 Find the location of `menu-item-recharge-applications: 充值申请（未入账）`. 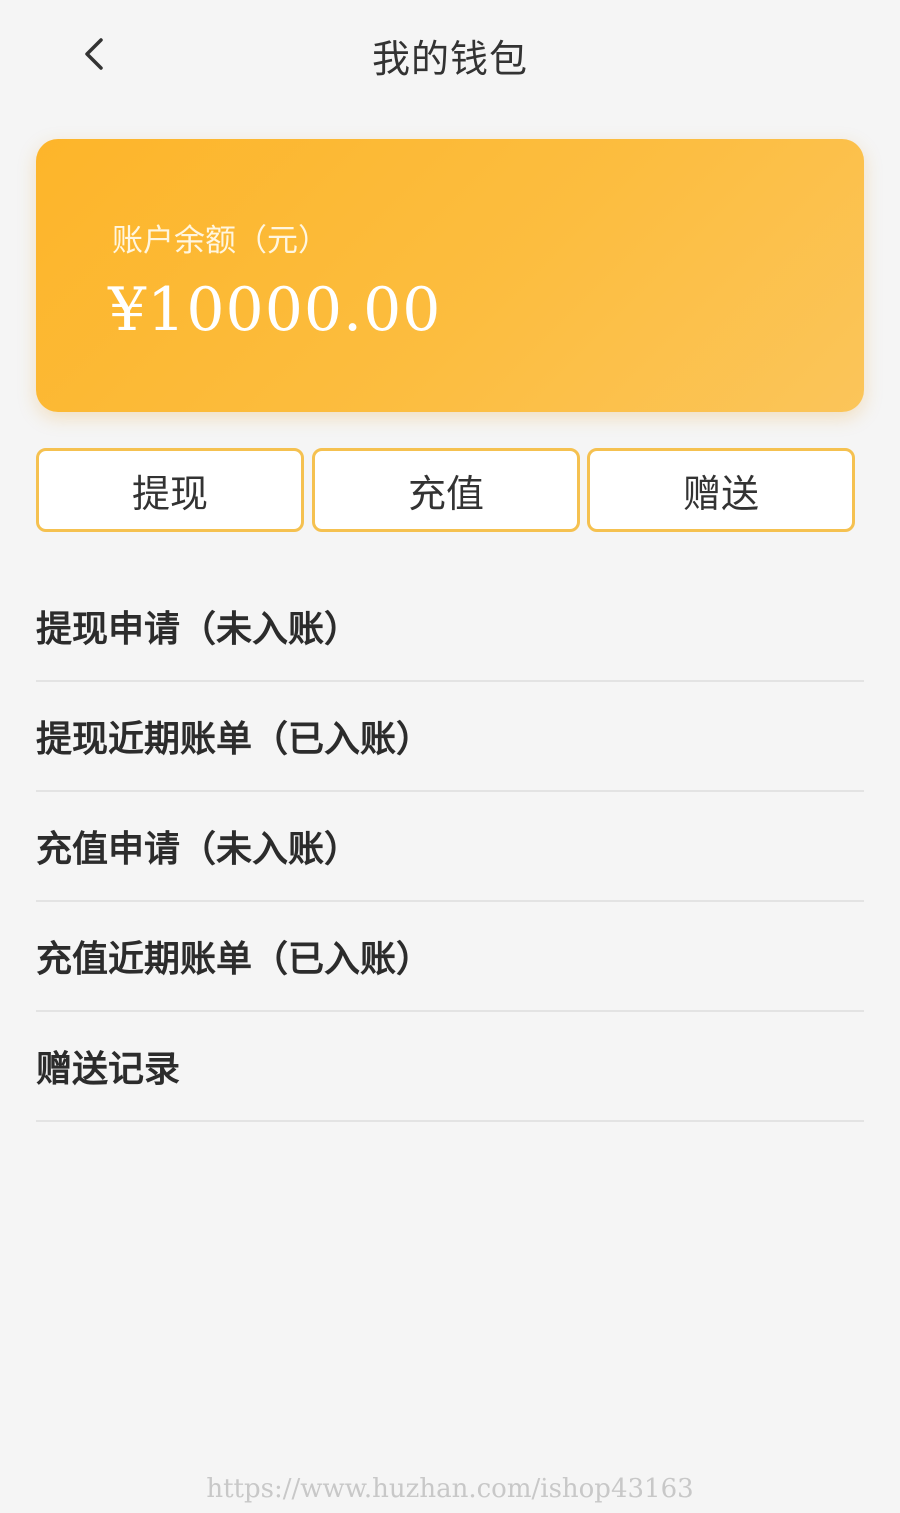

menu-item-recharge-applications: 充值申请（未入账） is located at coordinates (450, 847).